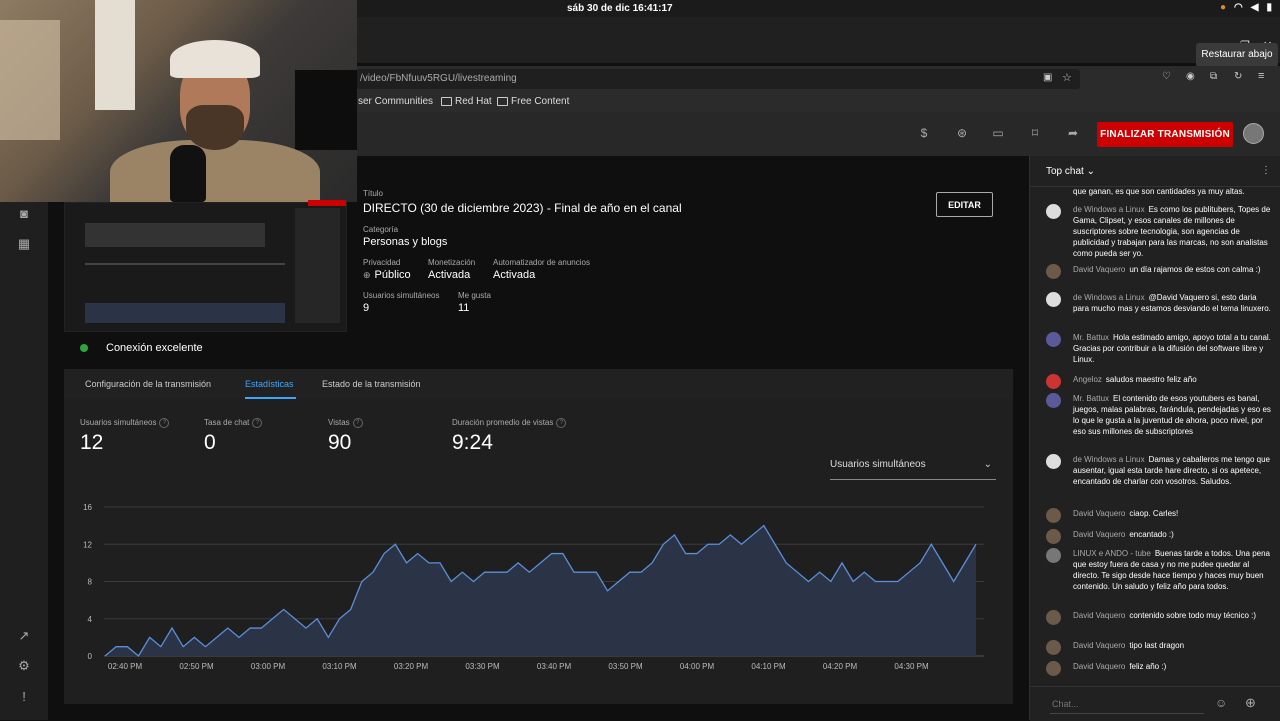  What do you see at coordinates (1112, 553) in the screenshot?
I see `chat-author: LINUX e ANDO - tube` at bounding box center [1112, 553].